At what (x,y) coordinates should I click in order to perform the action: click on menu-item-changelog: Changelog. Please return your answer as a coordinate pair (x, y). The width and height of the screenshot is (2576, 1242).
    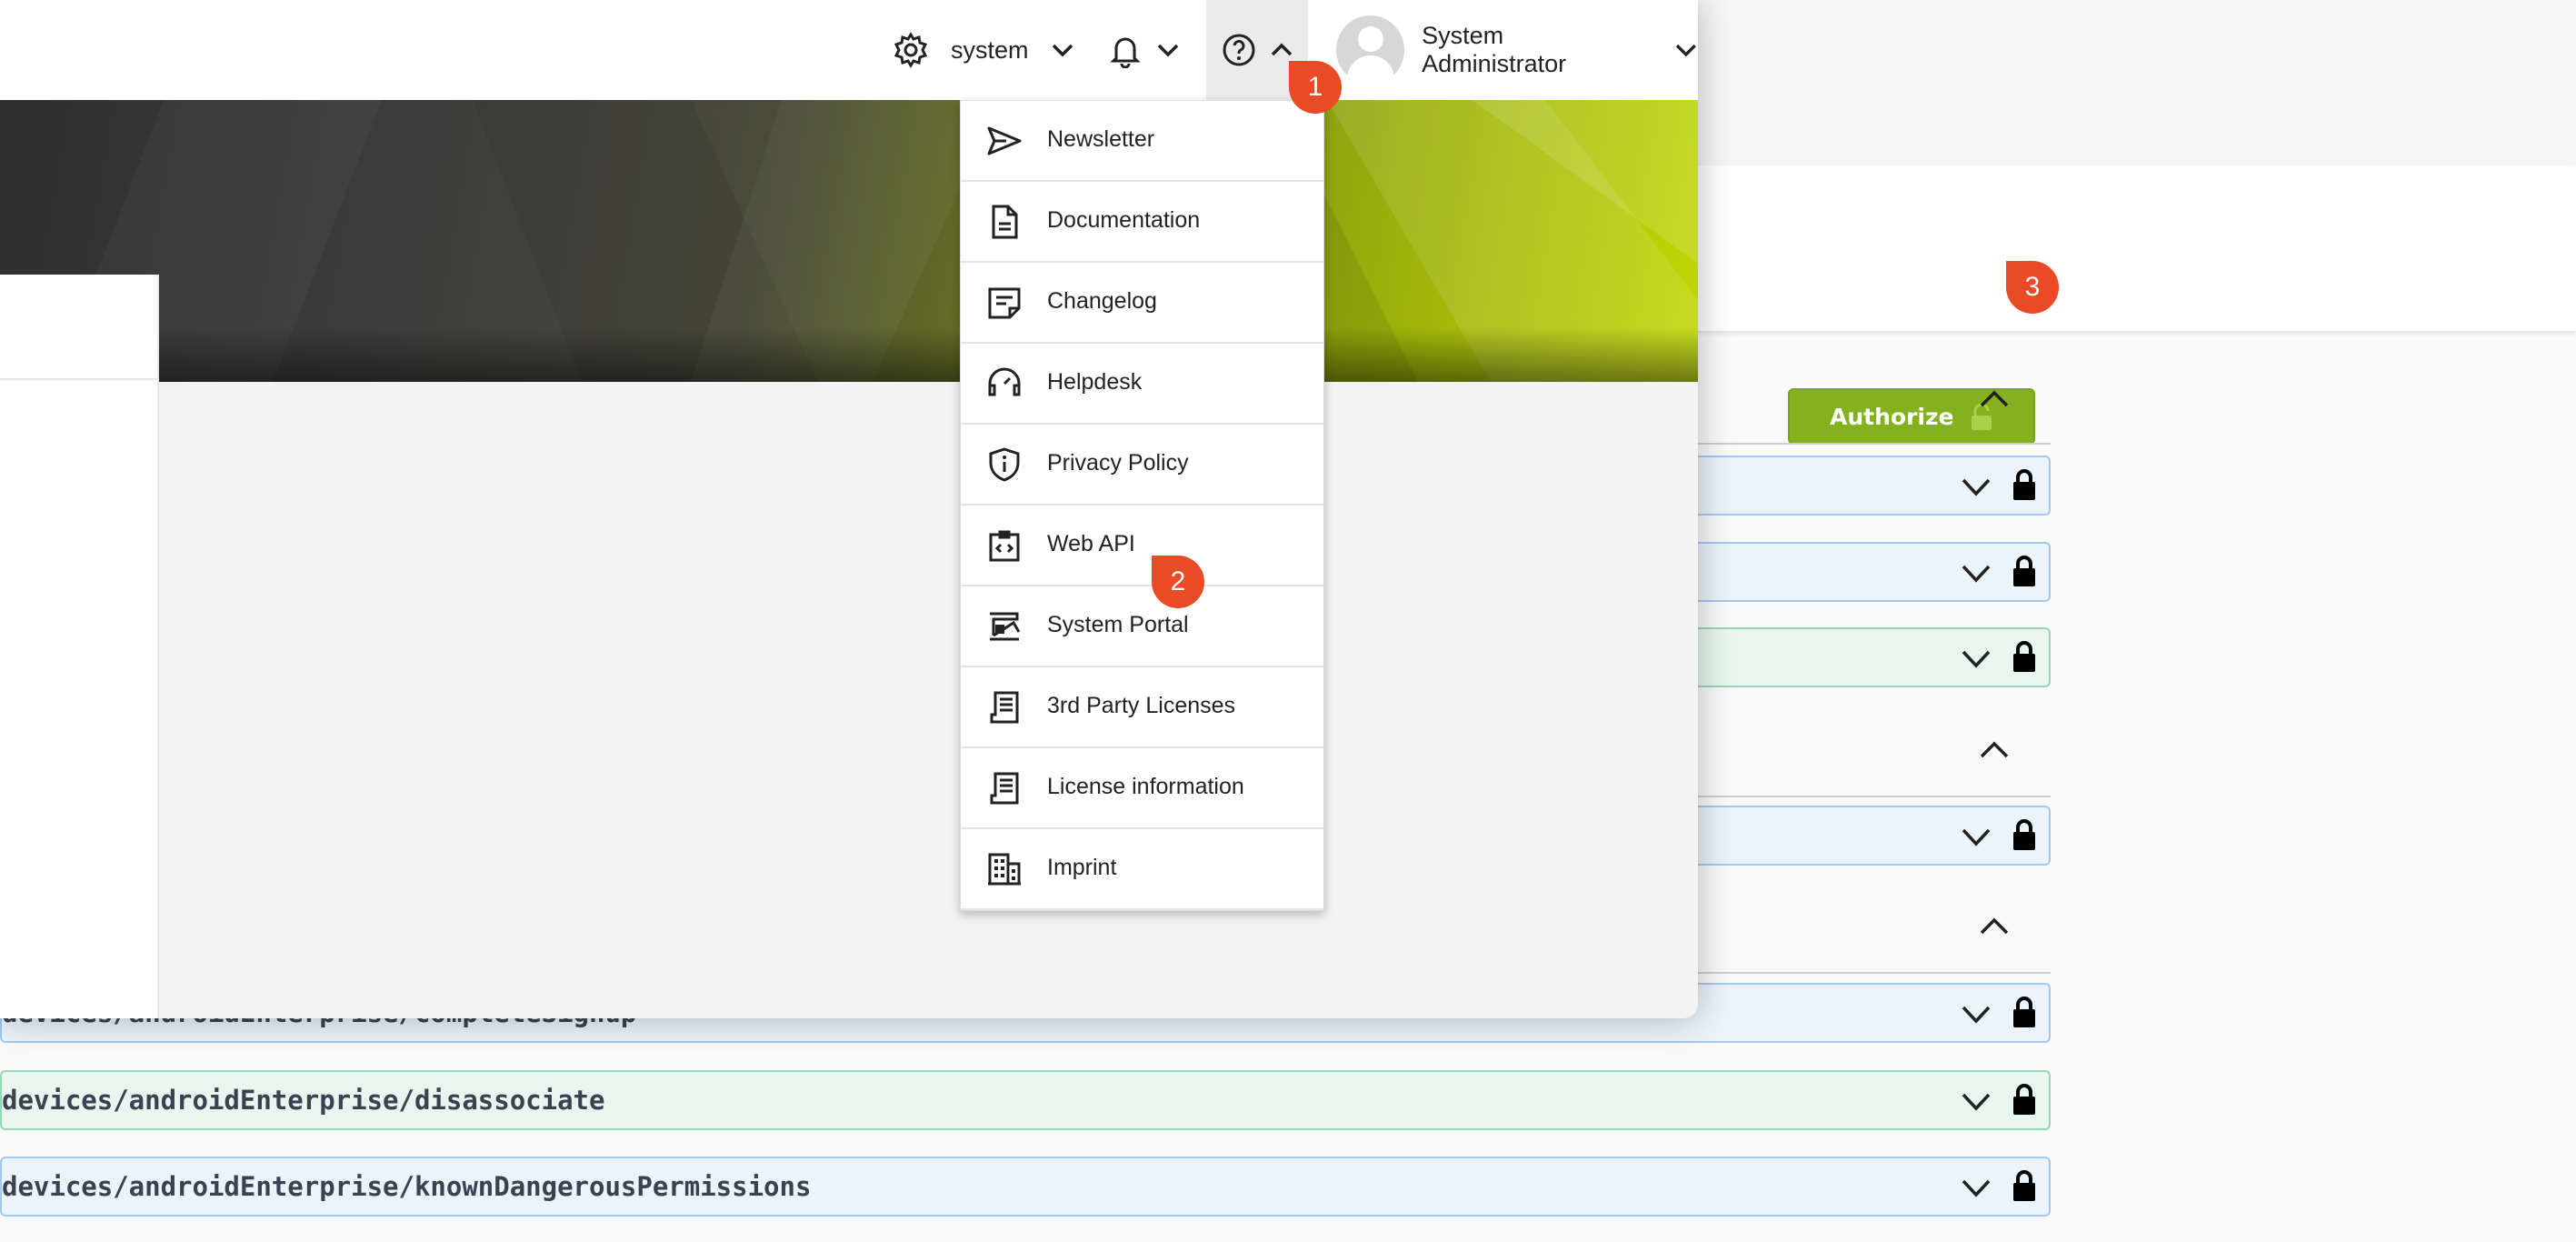
    Looking at the image, I should click on (1142, 304).